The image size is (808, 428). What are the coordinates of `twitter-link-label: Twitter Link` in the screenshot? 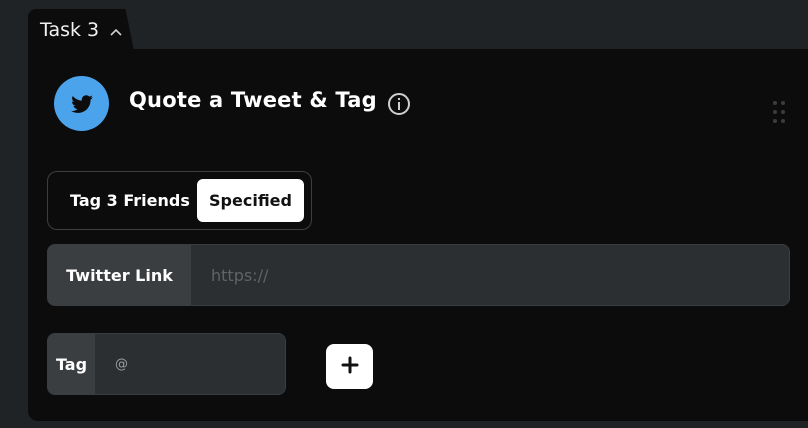 It's located at (119, 275).